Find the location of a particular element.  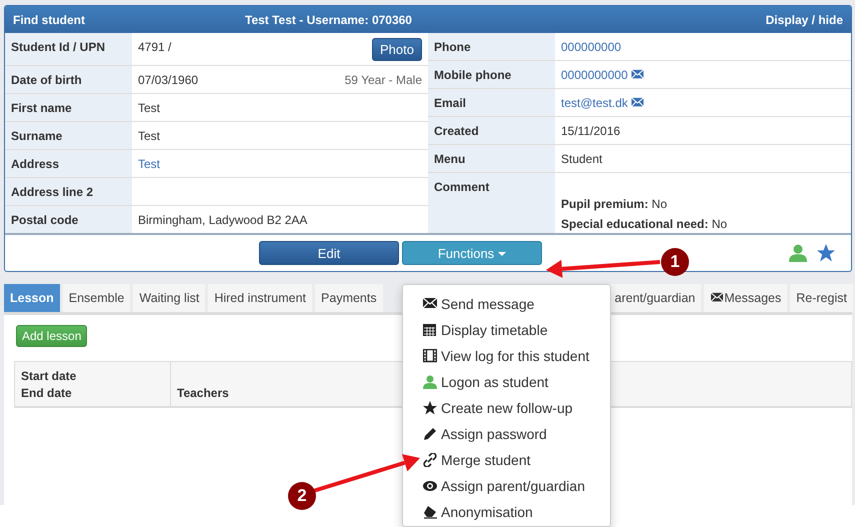

menu-item: Anonymisation is located at coordinates (506, 512).